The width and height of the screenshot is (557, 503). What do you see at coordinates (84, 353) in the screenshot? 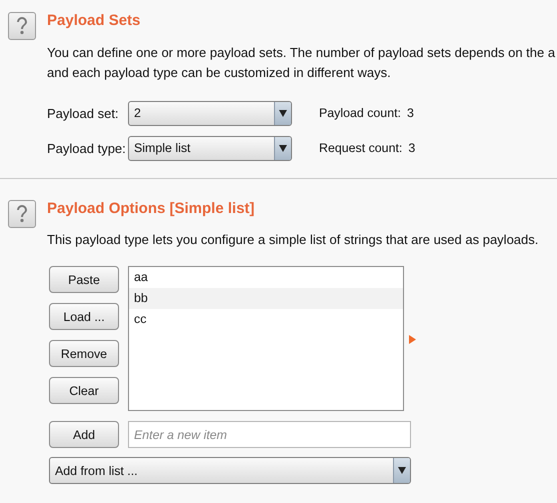
I see `list-action-button: Remove` at bounding box center [84, 353].